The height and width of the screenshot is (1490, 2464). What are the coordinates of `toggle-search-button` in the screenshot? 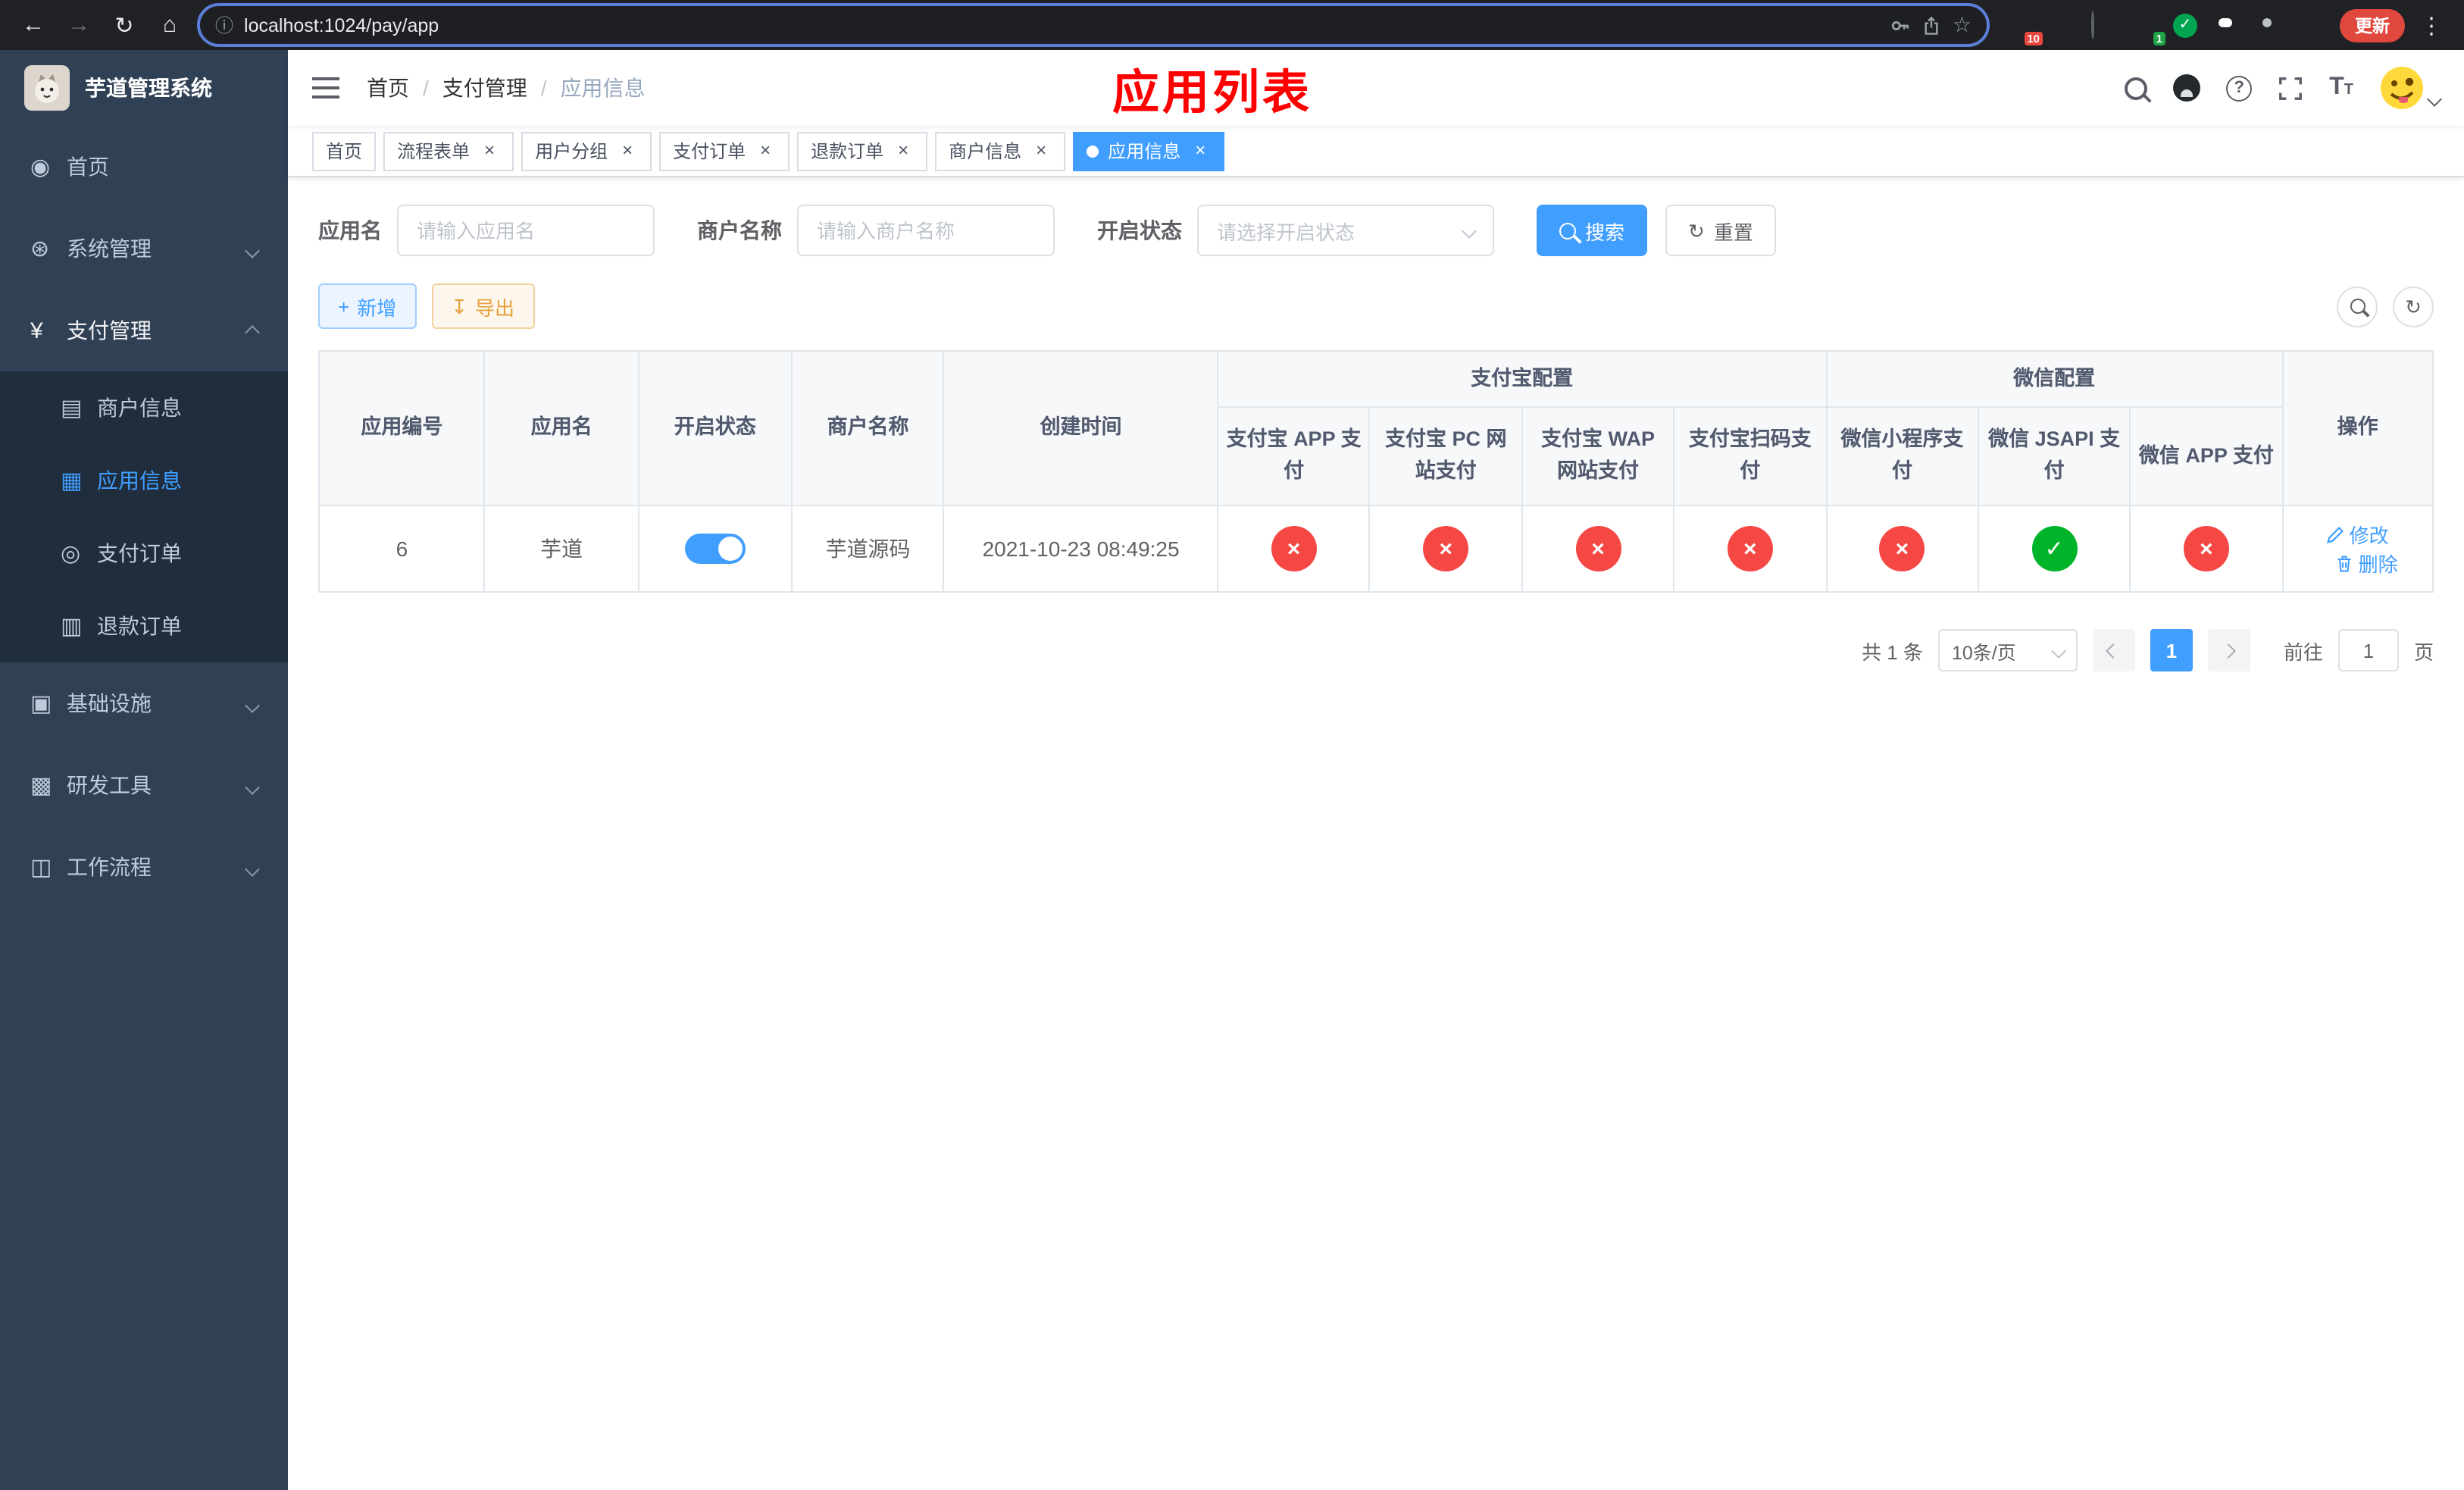 It's located at (2357, 306).